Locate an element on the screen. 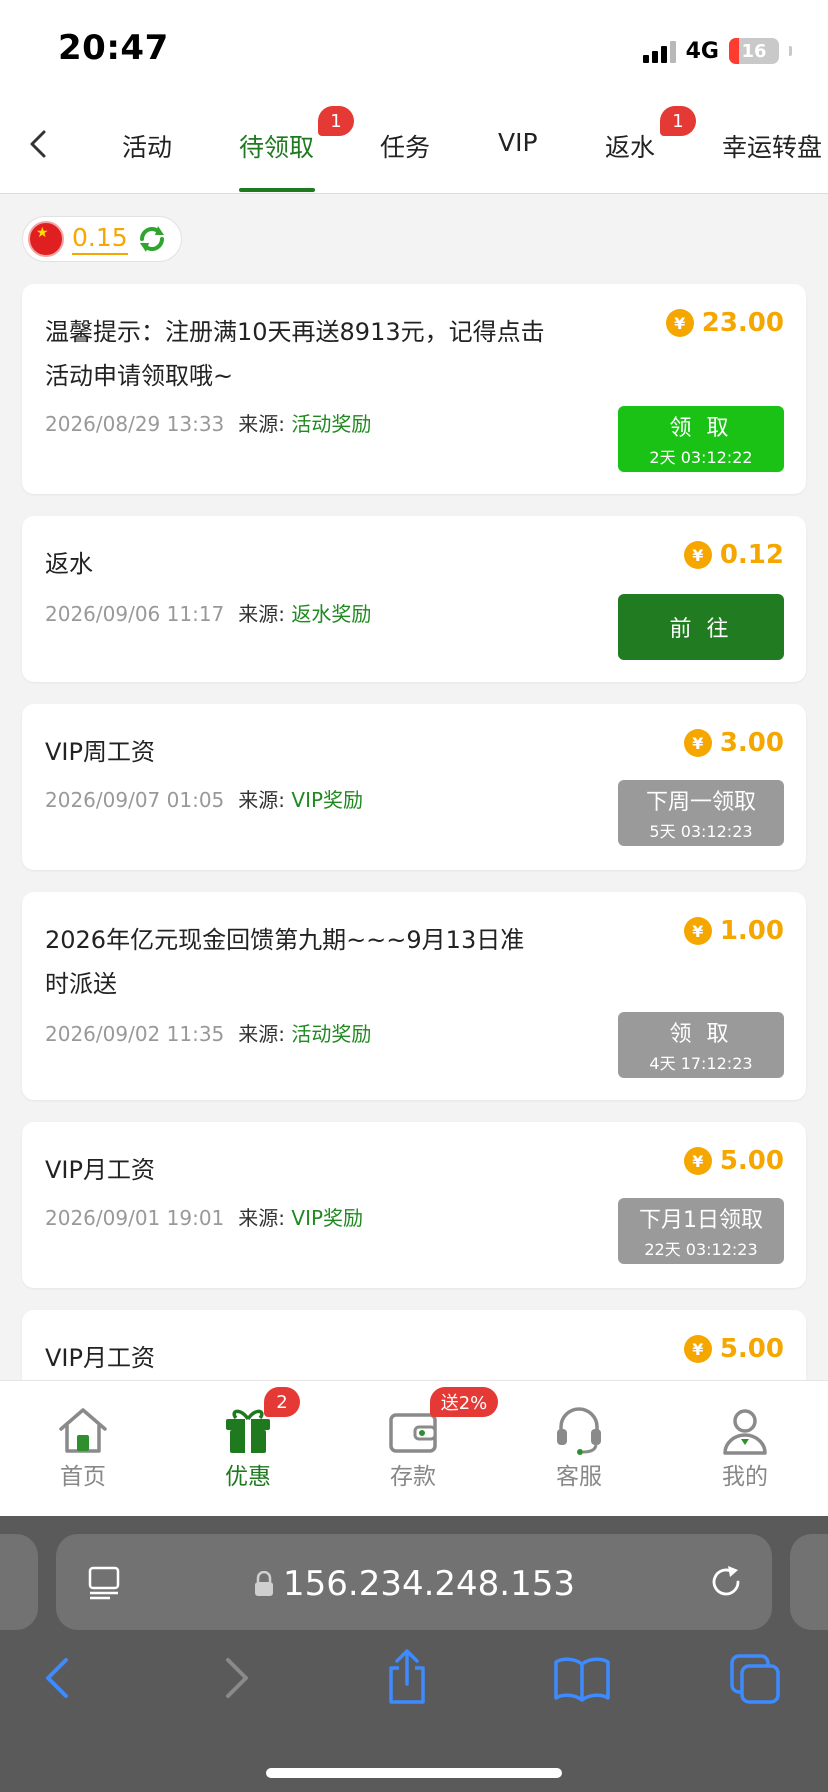 This screenshot has width=828, height=1792. balance-value: 0.15 is located at coordinates (100, 239).